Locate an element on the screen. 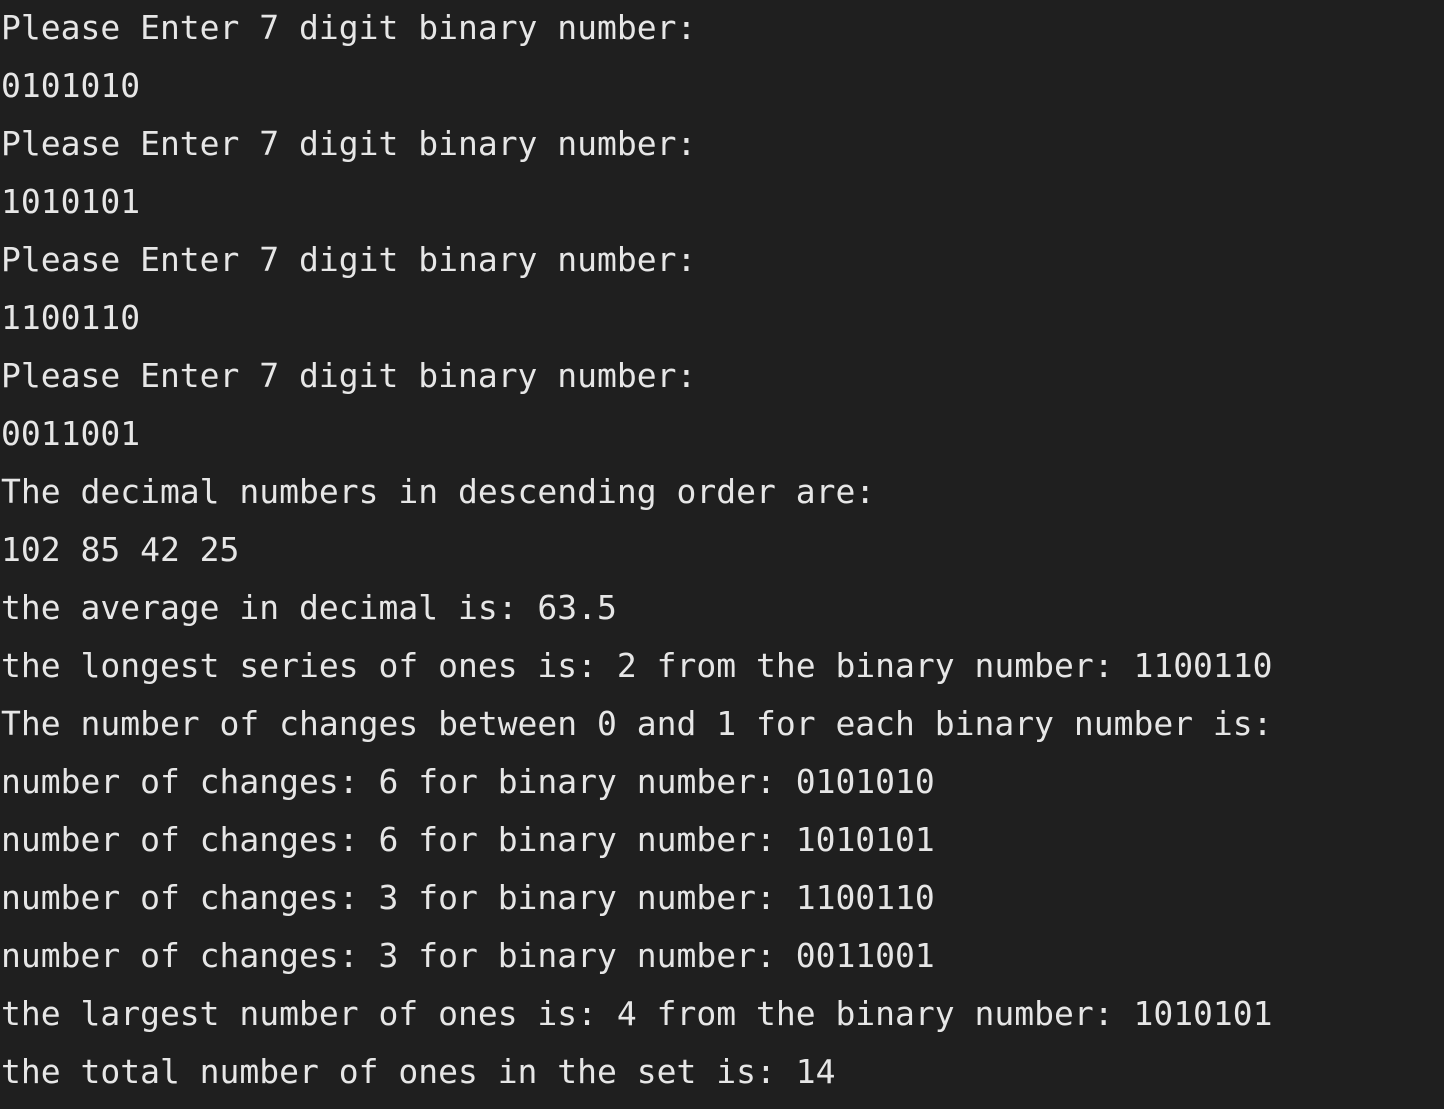  output-line: the average in decimal is: 63.5 is located at coordinates (309, 607).